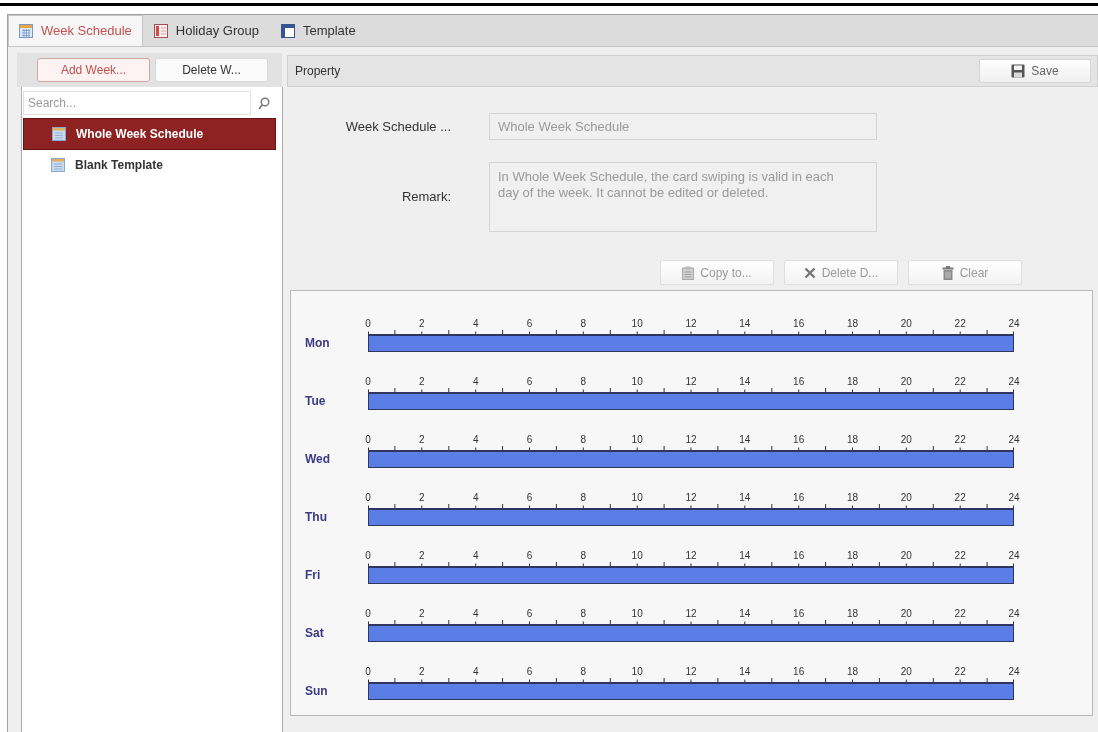 This screenshot has height=732, width=1098. Describe the element at coordinates (315, 401) in the screenshot. I see `day-label: Tue` at that location.